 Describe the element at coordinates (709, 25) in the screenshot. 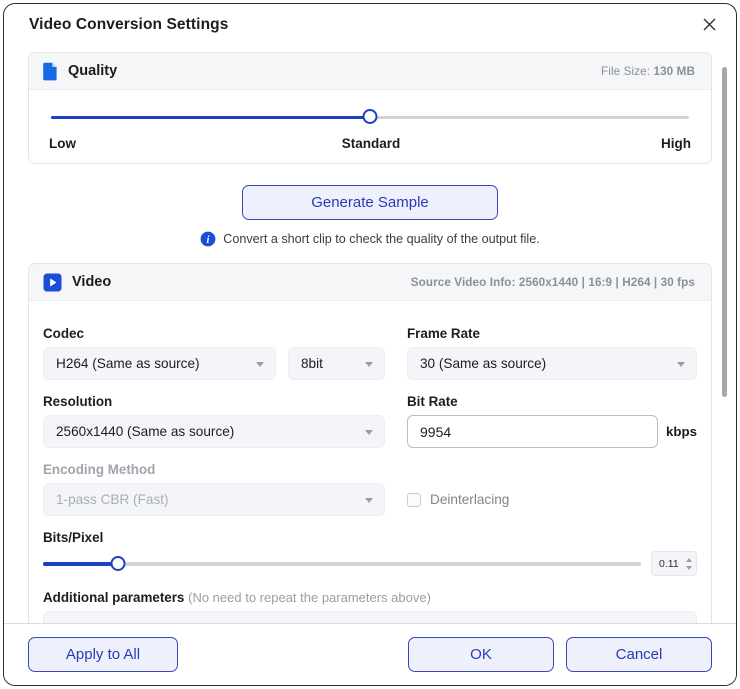

I see `close-icon` at that location.